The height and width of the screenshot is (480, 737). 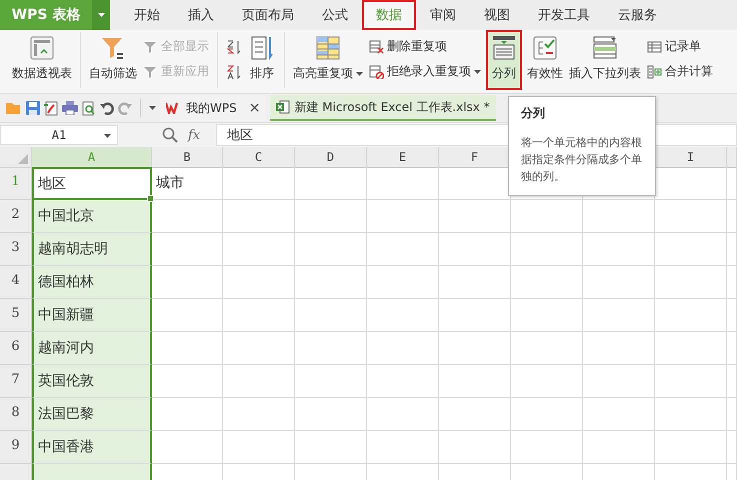 I want to click on column-header: F, so click(x=475, y=157).